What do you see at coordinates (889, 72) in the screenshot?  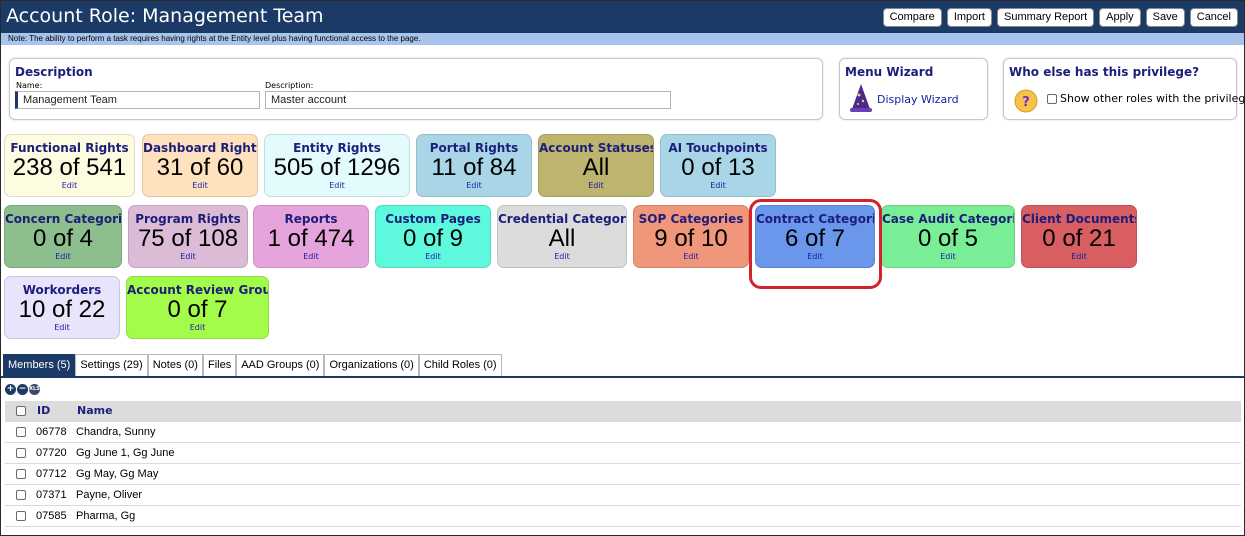 I see `menu-wizard-title: Menu Wizard` at bounding box center [889, 72].